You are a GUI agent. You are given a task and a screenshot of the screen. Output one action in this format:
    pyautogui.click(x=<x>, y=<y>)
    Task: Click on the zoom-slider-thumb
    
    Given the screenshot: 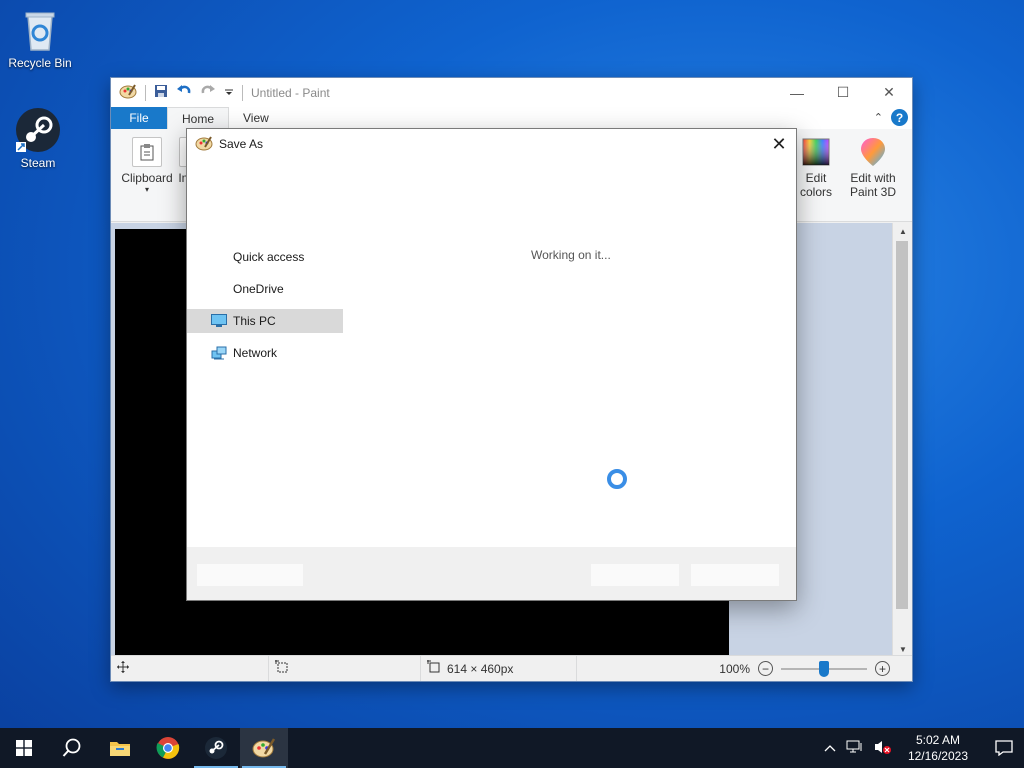 What is the action you would take?
    pyautogui.click(x=824, y=668)
    